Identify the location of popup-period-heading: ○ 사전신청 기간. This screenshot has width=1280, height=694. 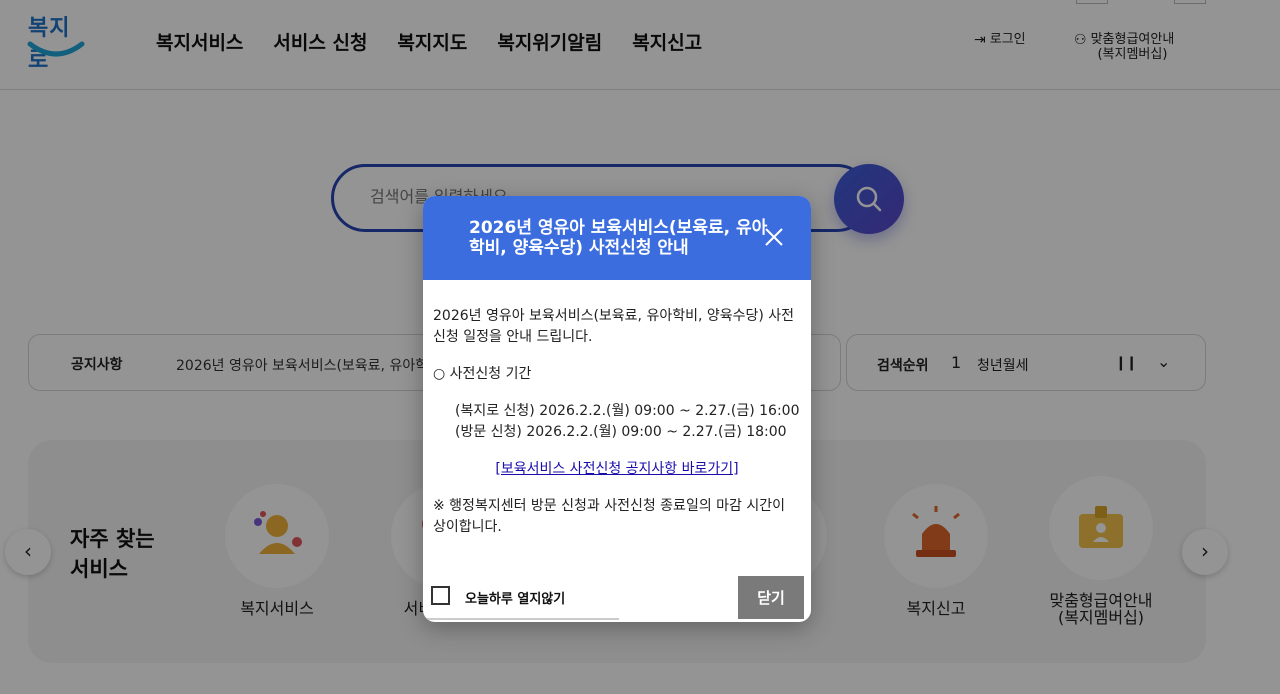
(482, 374).